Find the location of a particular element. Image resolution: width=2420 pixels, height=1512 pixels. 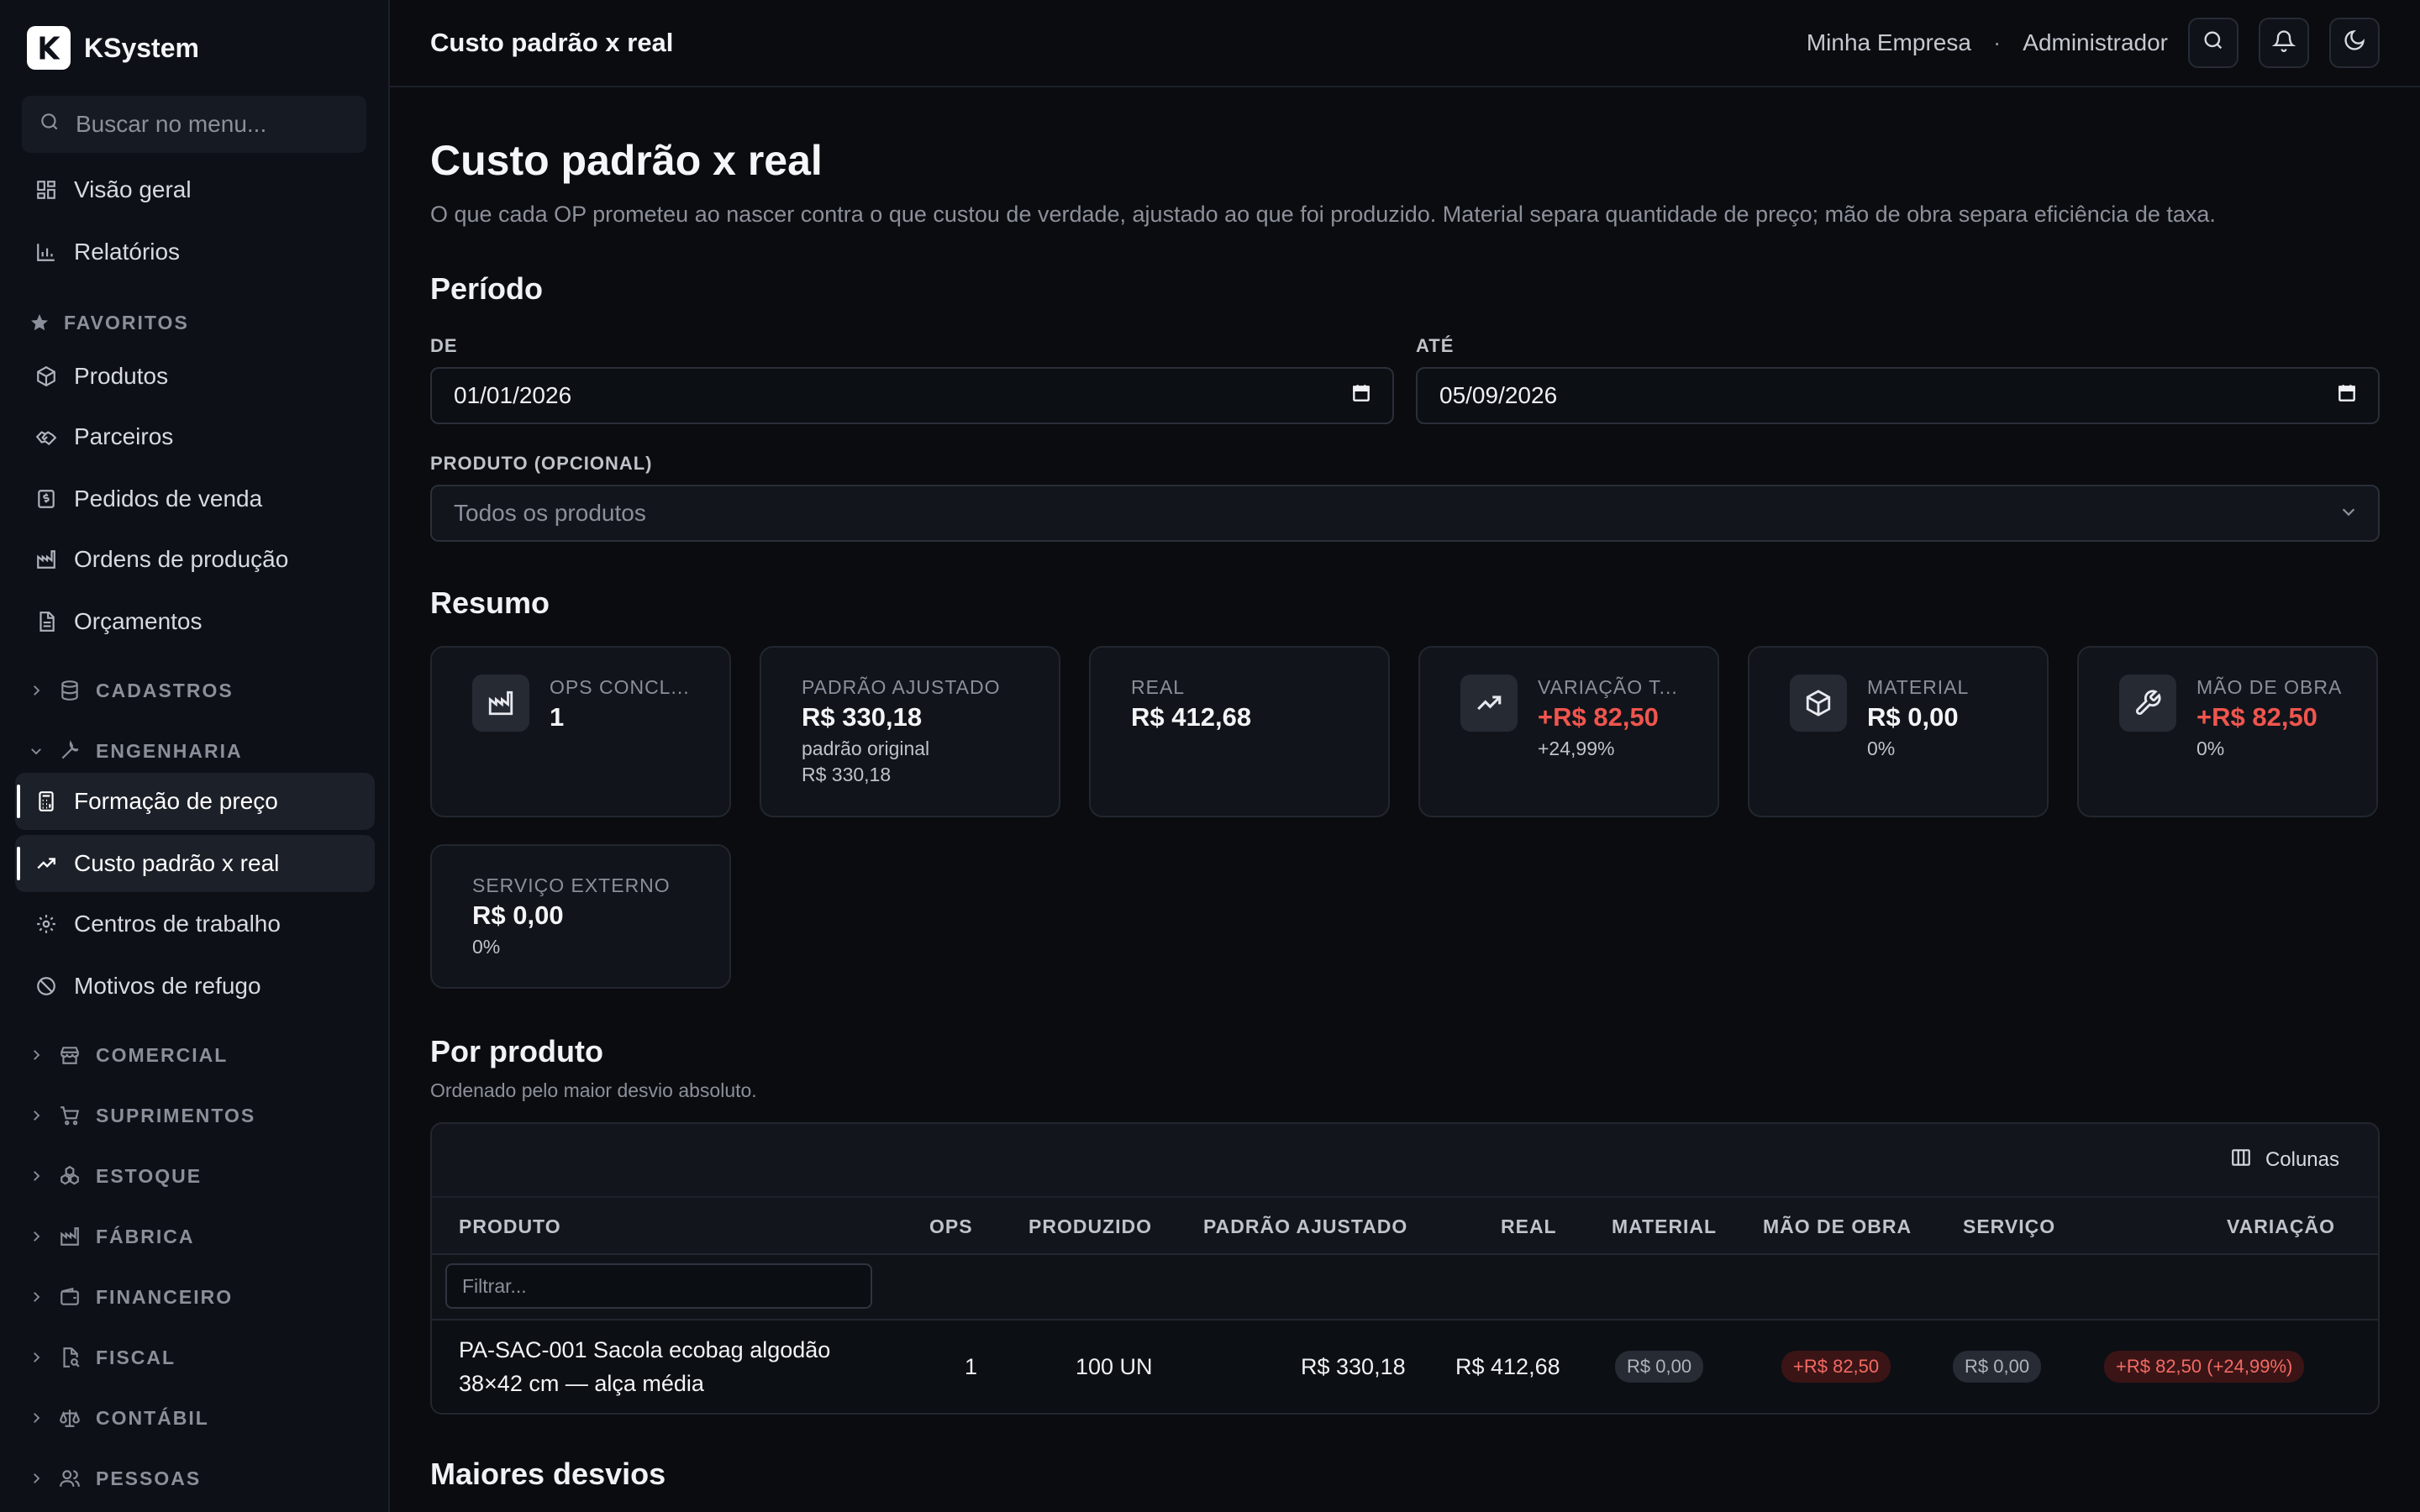

product-filter-group: PRODUTO (OPCIONAL) Todos os produtos is located at coordinates (1405, 497).